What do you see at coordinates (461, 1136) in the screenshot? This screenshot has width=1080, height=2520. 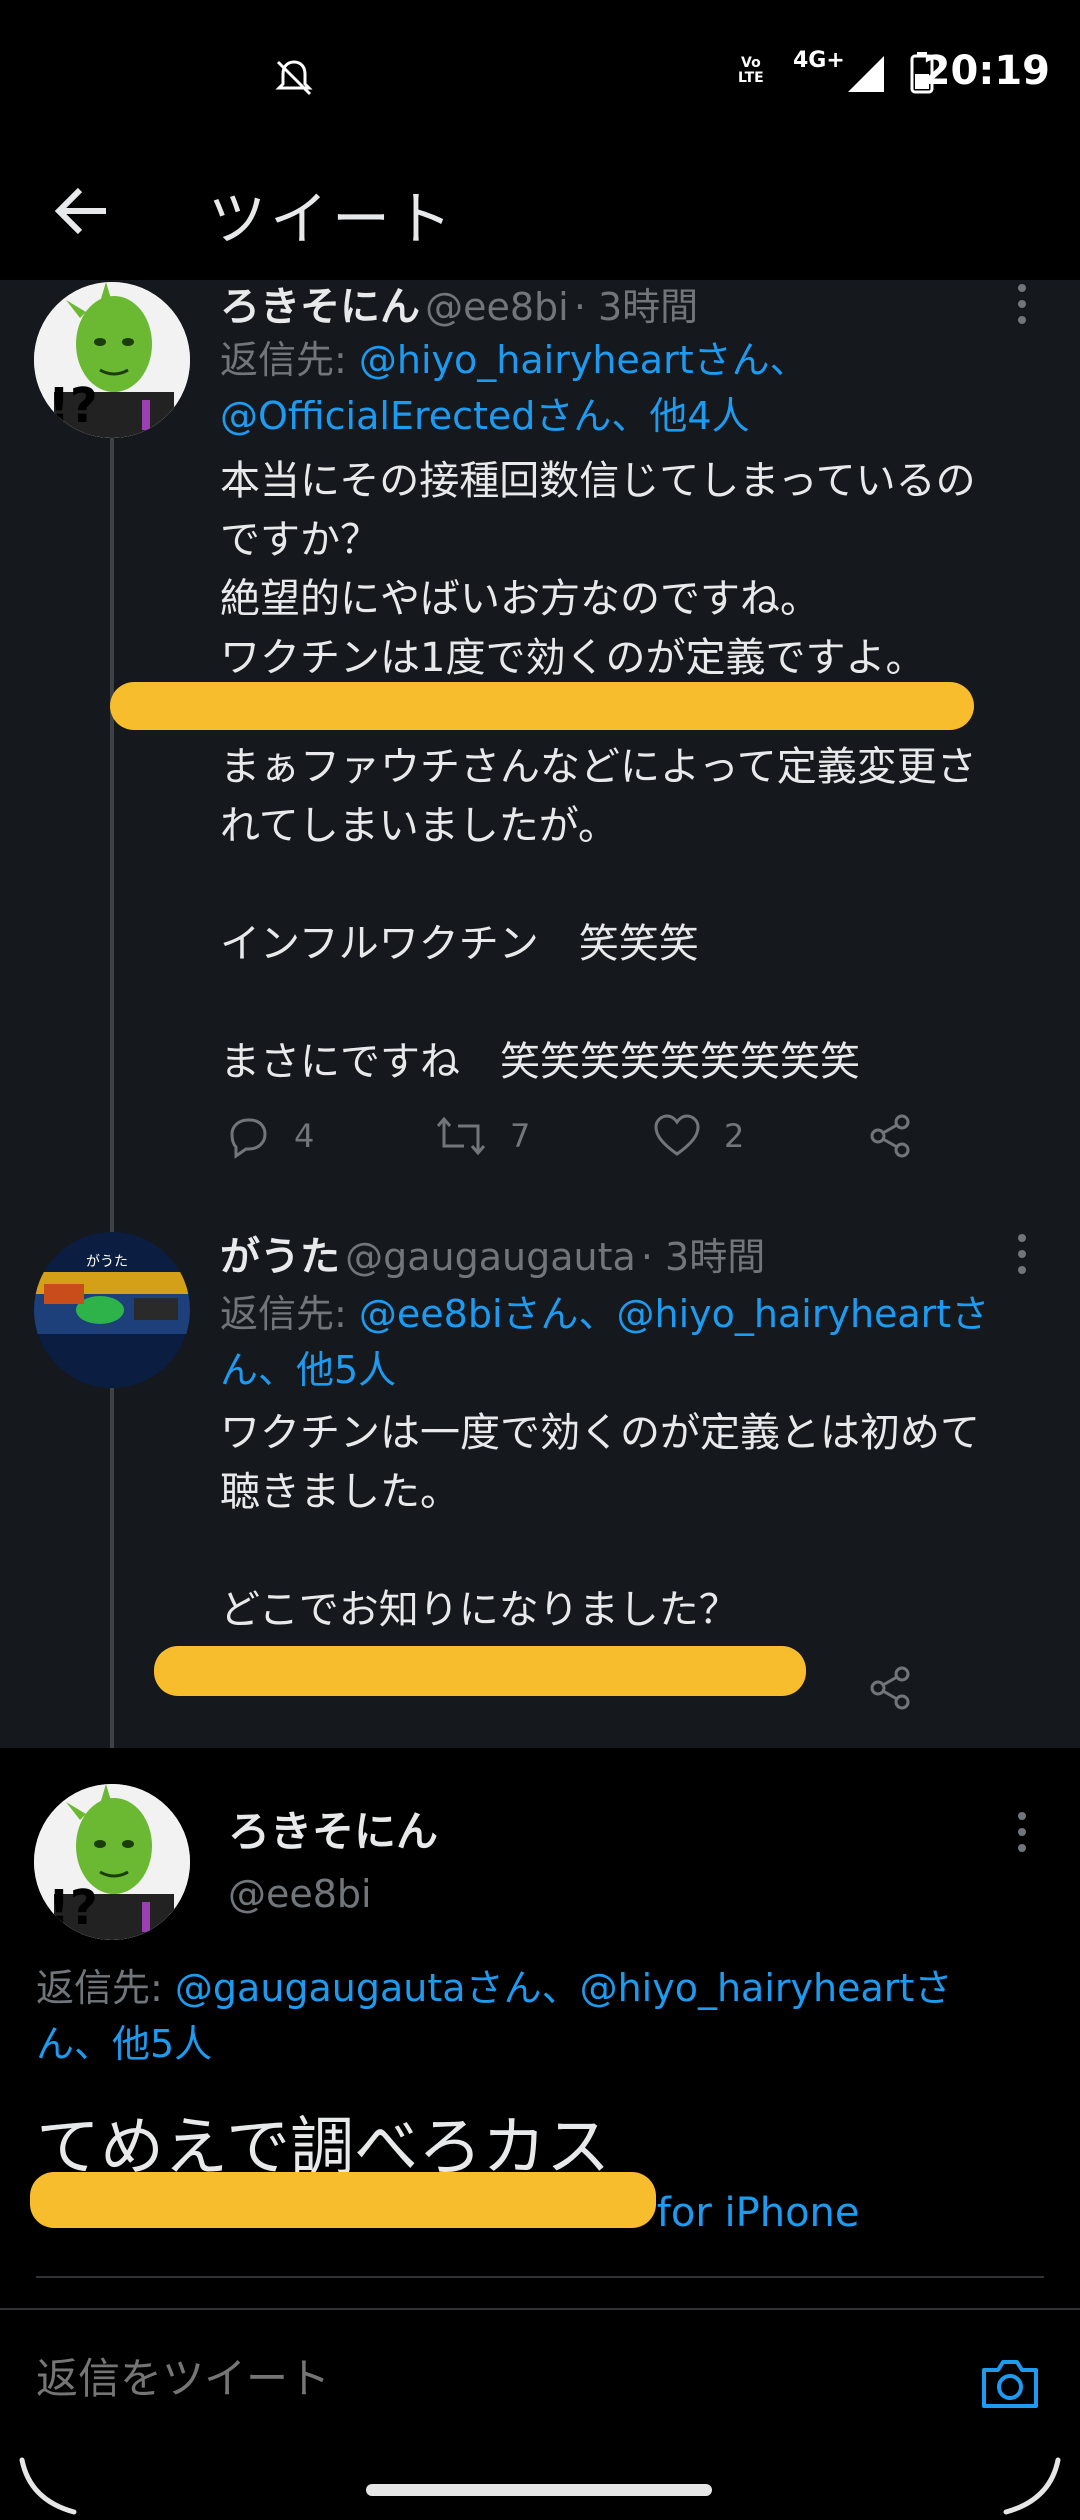 I see `retweet-icon` at bounding box center [461, 1136].